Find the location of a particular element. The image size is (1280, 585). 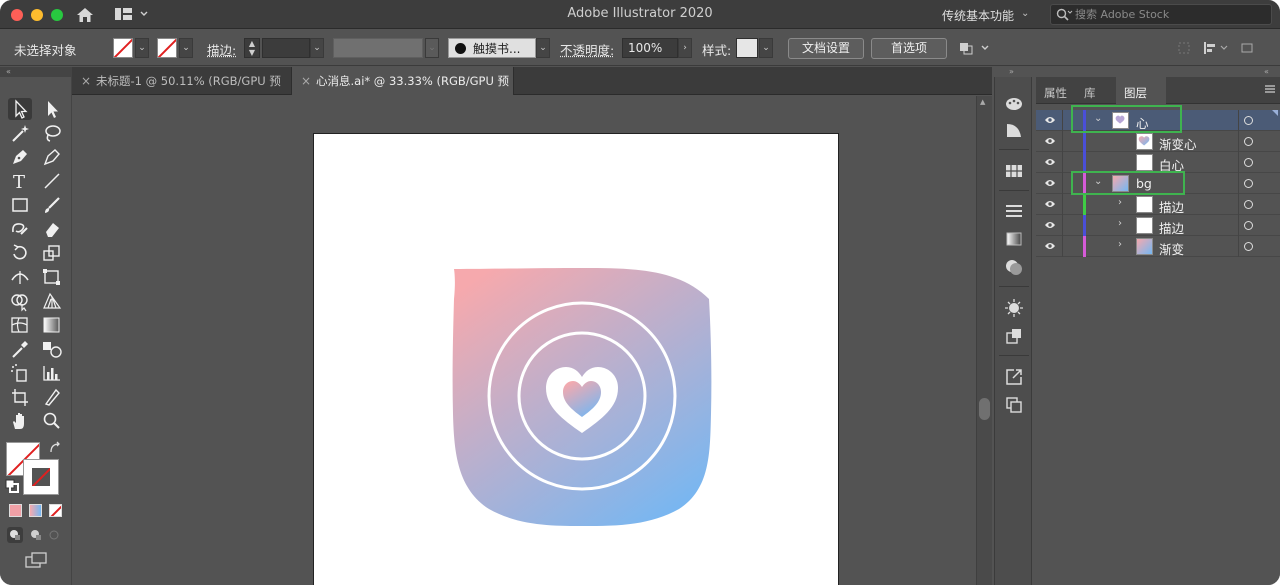

direct-selection-tool is located at coordinates (52, 109).